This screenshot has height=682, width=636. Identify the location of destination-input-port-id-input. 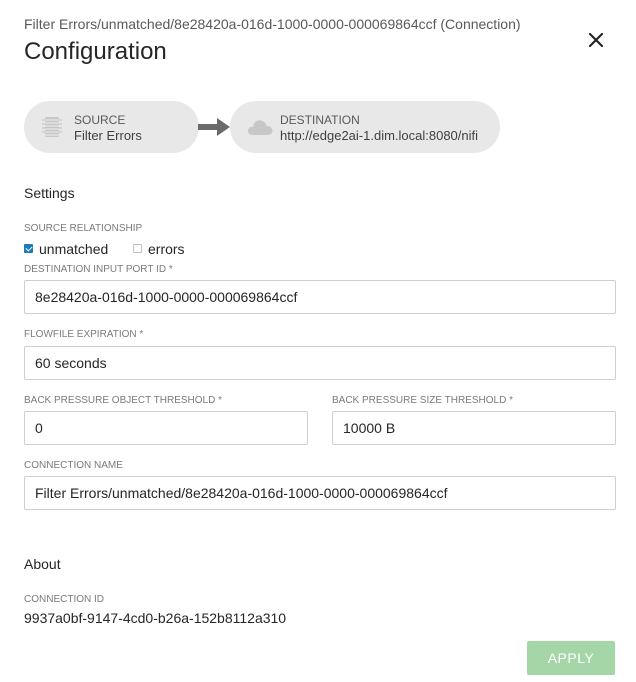
(320, 297).